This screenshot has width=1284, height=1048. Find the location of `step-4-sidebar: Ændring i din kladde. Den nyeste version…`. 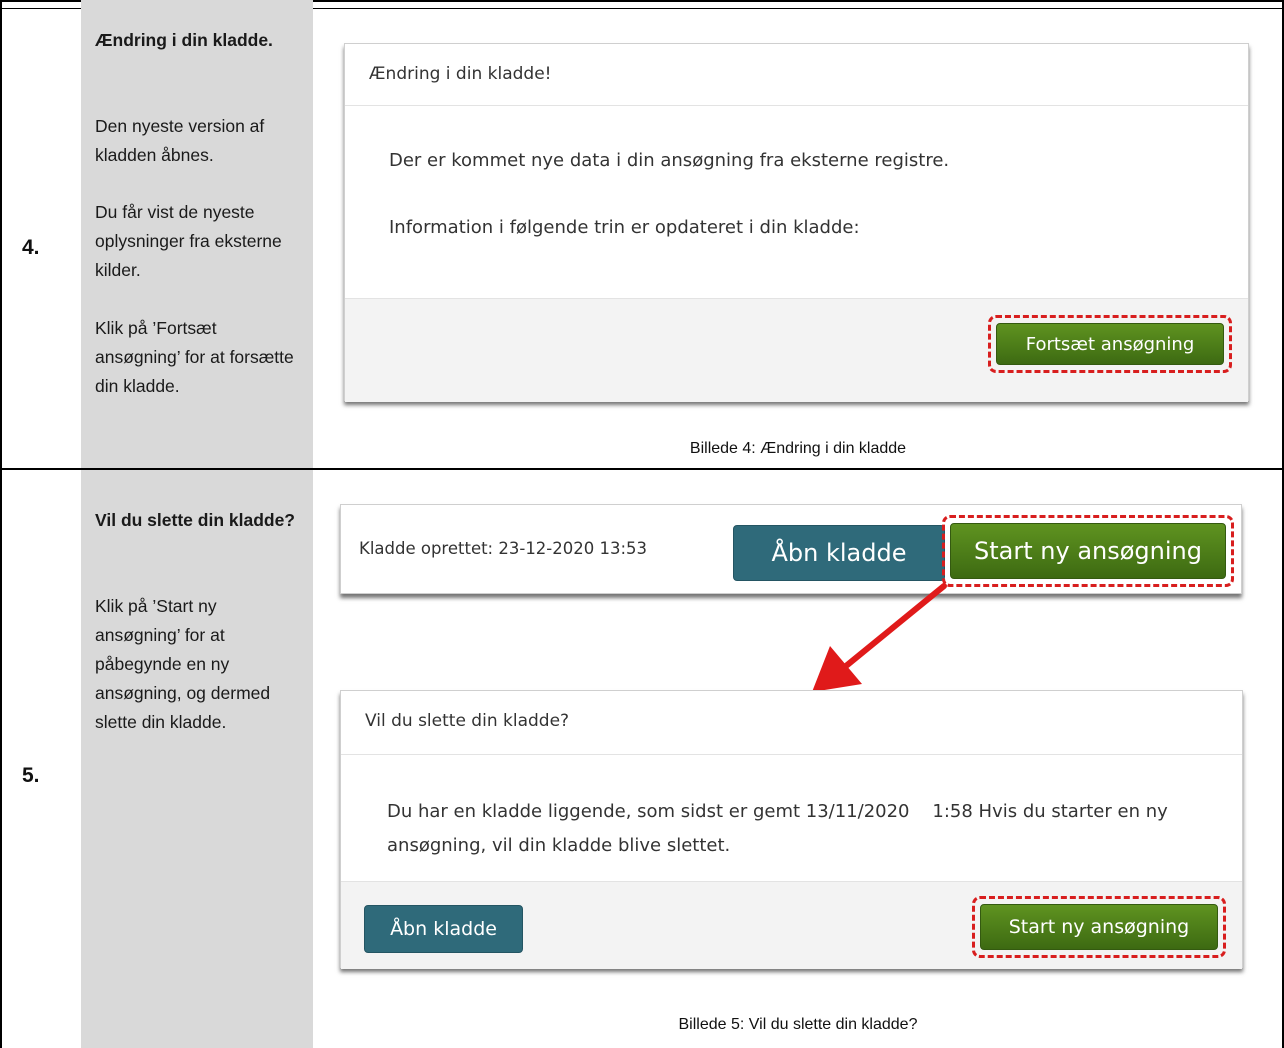

step-4-sidebar: Ændring i din kladde. Den nyeste version… is located at coordinates (197, 234).